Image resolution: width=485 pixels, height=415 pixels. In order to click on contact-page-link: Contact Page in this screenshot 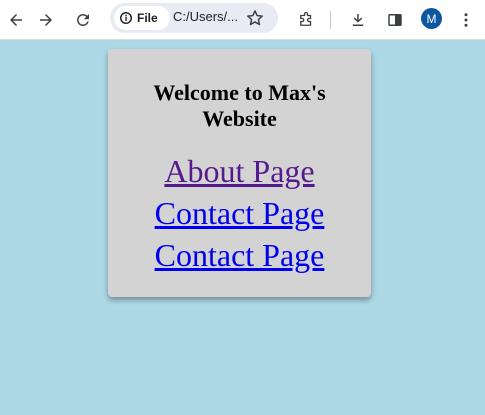, I will do `click(239, 213)`.